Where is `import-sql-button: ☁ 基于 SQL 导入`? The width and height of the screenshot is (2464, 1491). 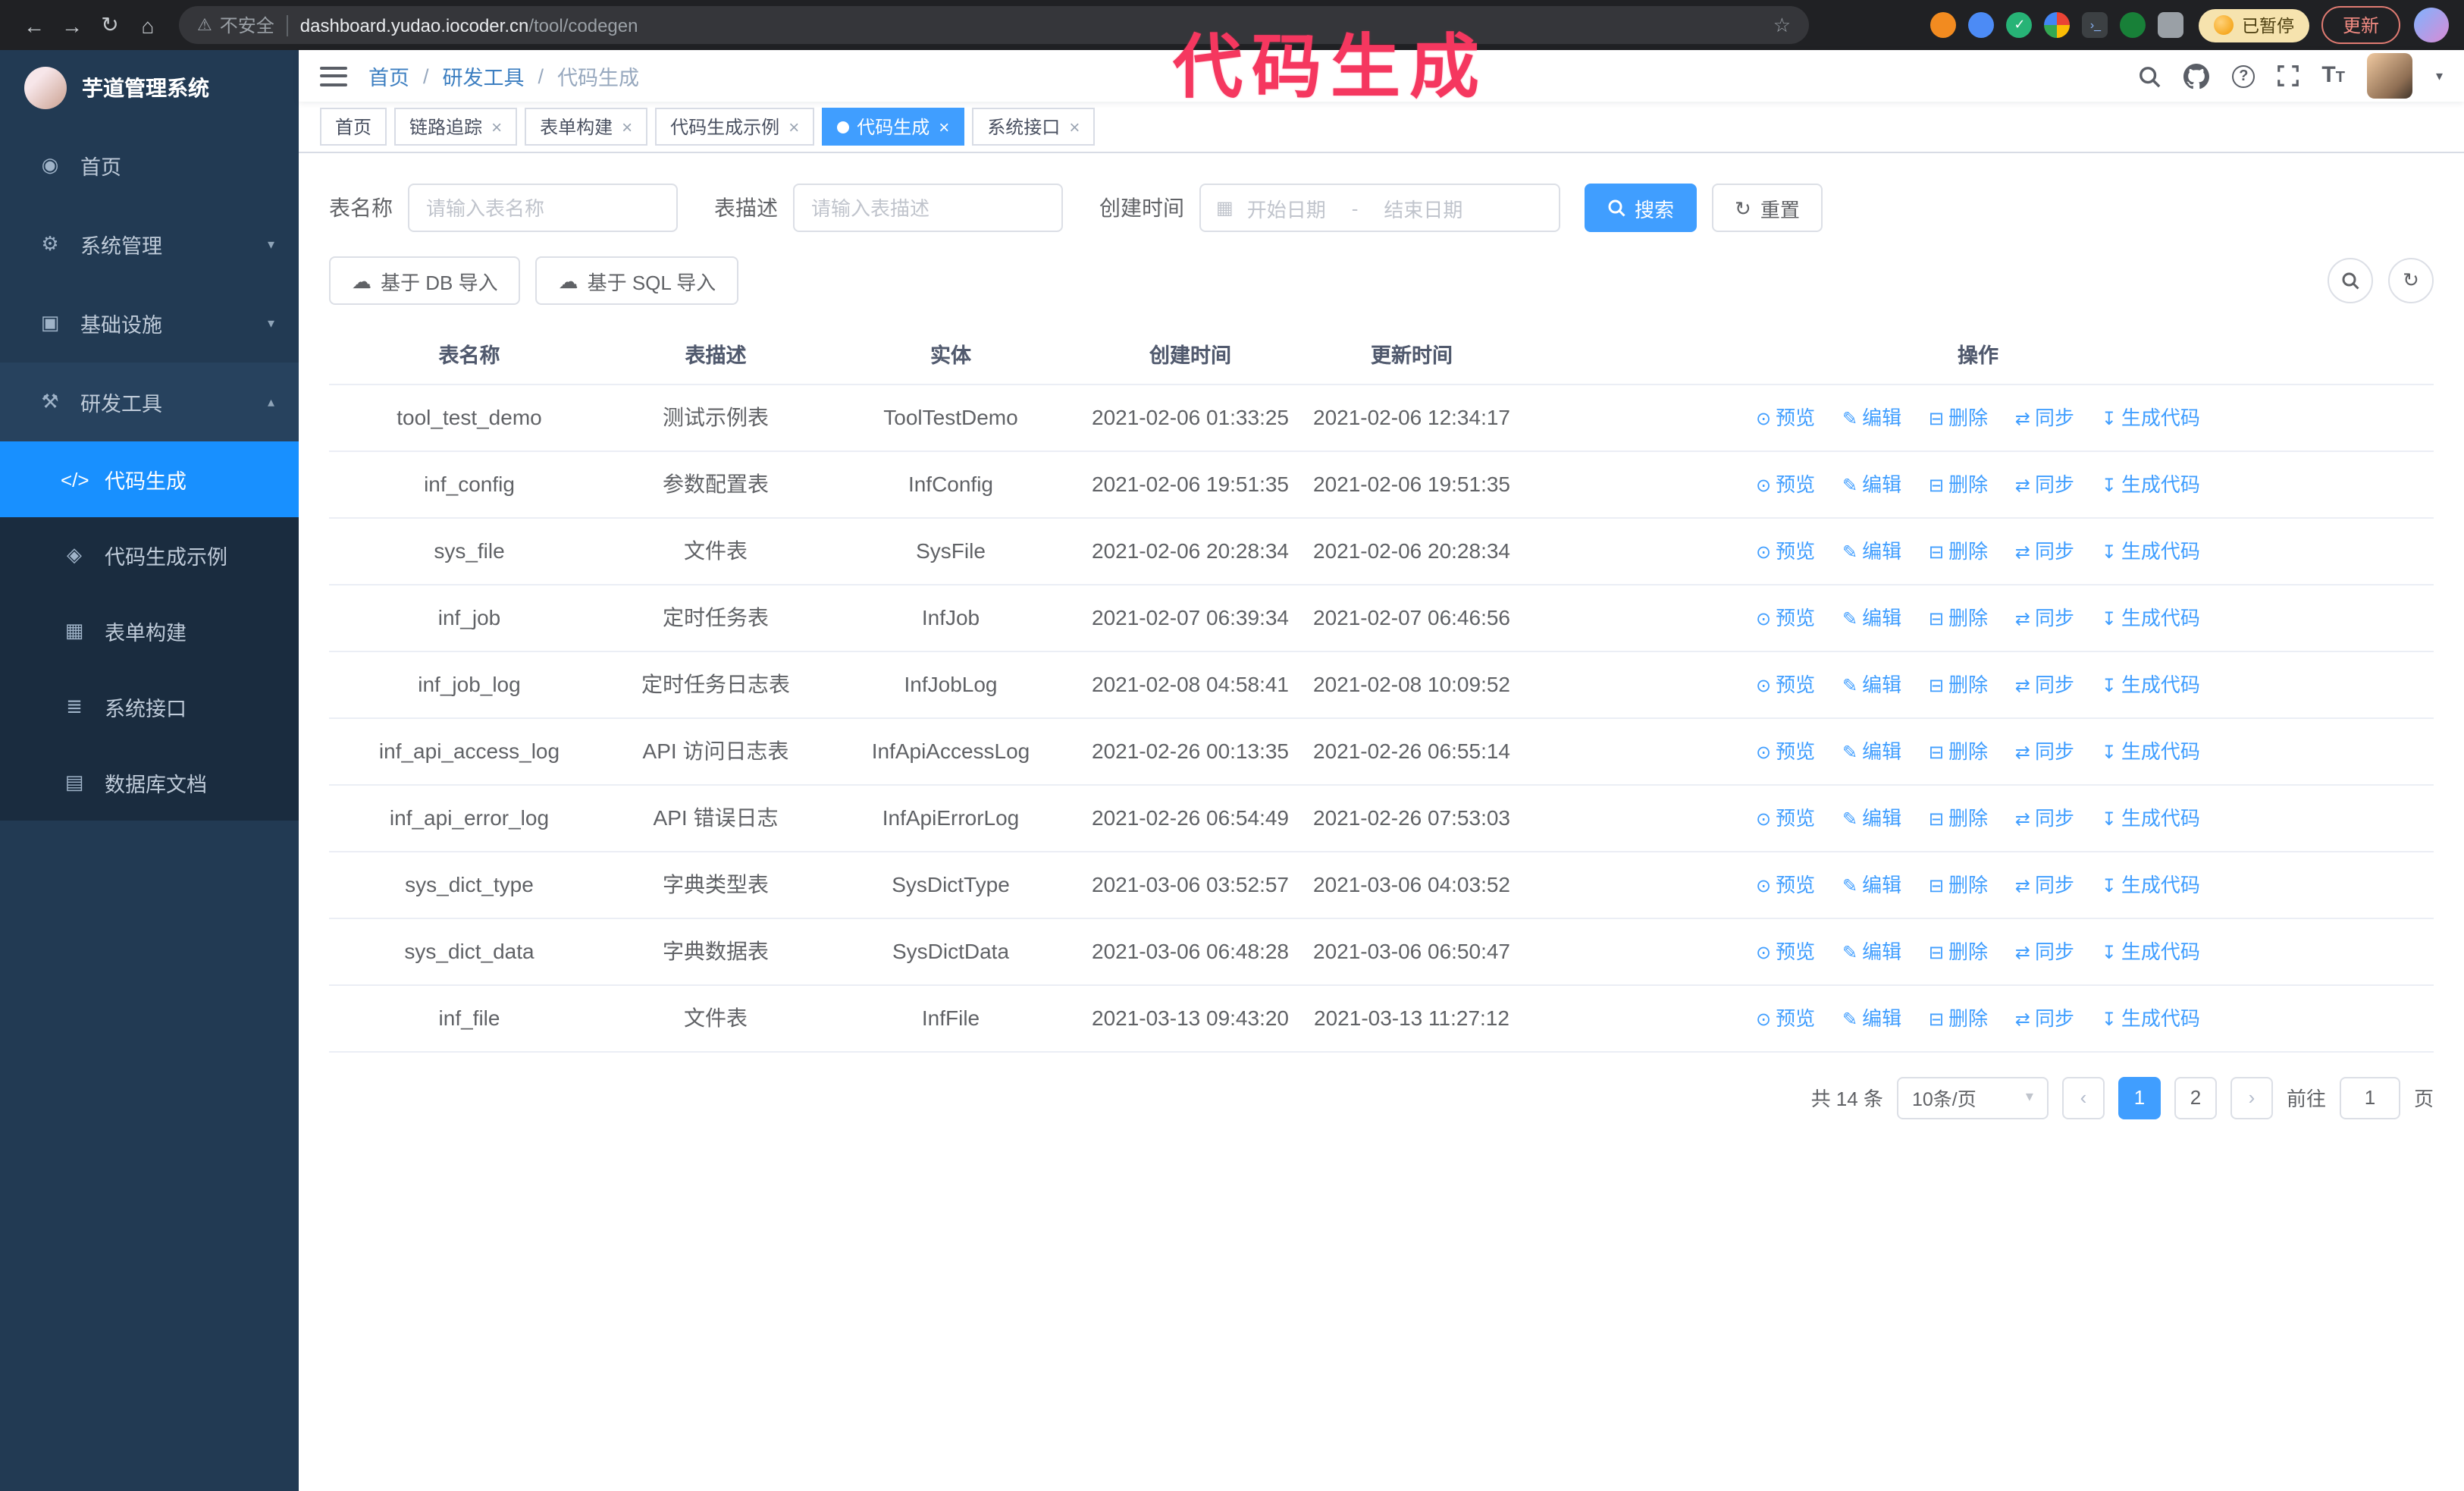
import-sql-button: ☁ 基于 SQL 导入 is located at coordinates (637, 280).